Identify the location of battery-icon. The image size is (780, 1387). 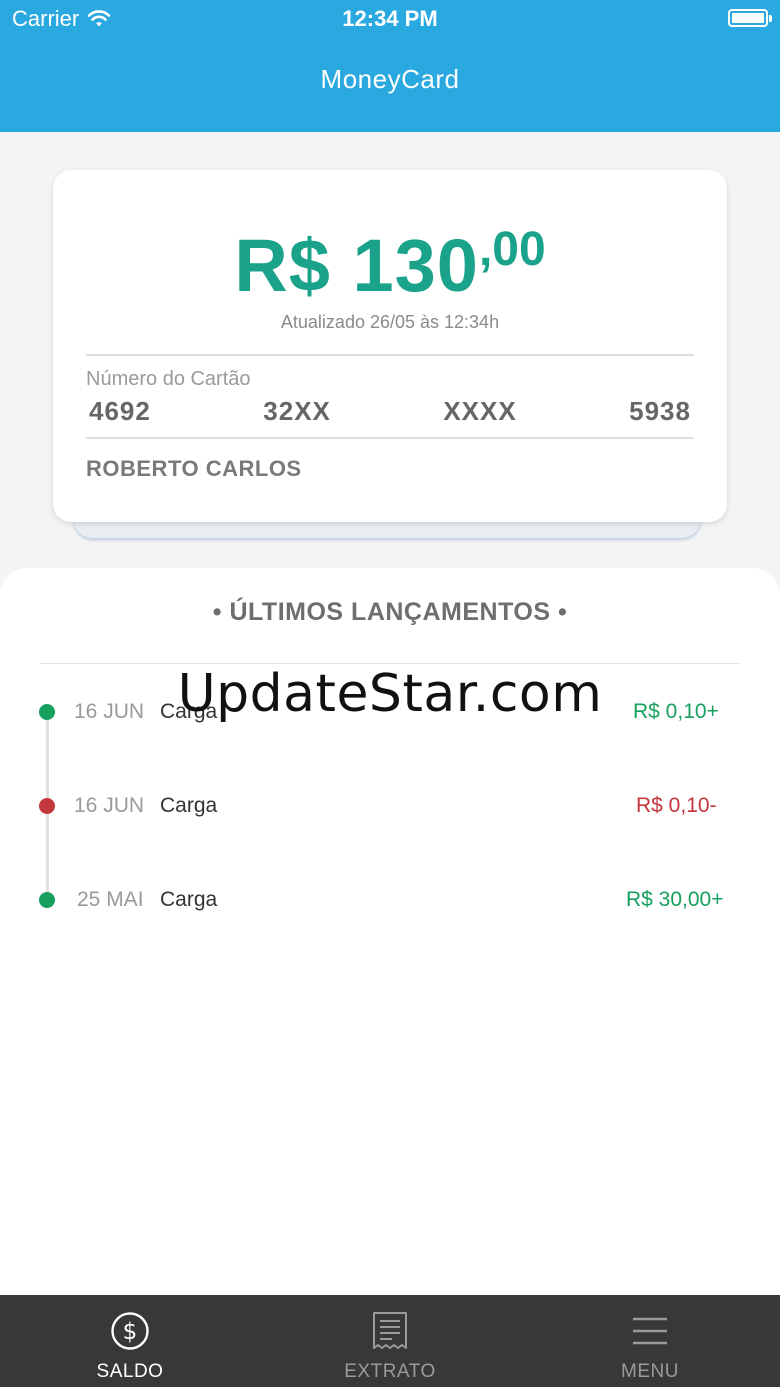
(750, 18).